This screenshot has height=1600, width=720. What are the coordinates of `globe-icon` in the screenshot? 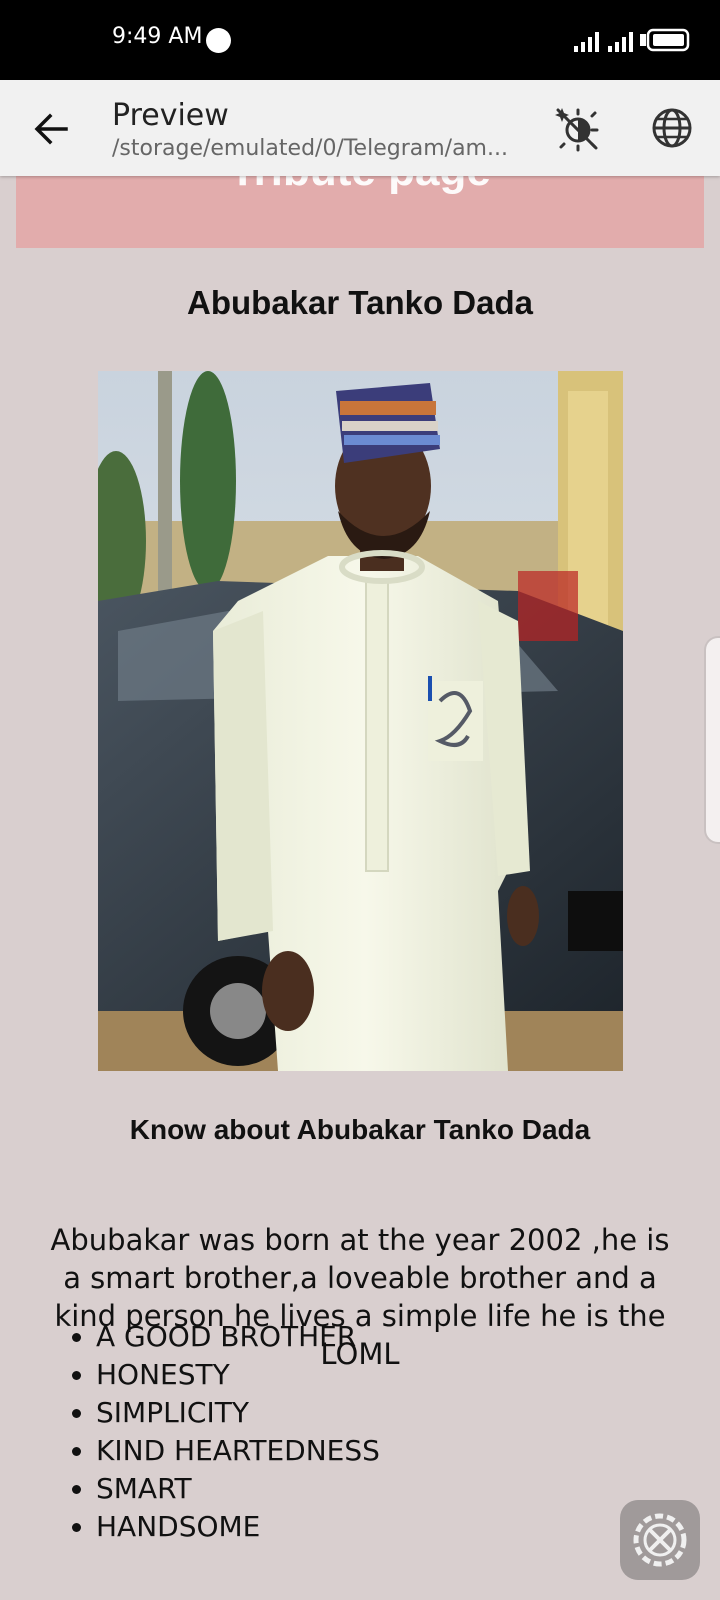 It's located at (672, 128).